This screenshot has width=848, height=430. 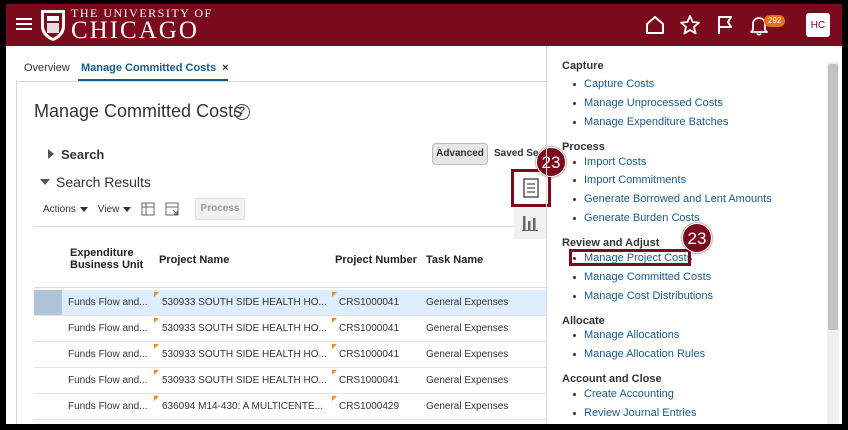 I want to click on scrollbar-thumb, so click(x=833, y=197).